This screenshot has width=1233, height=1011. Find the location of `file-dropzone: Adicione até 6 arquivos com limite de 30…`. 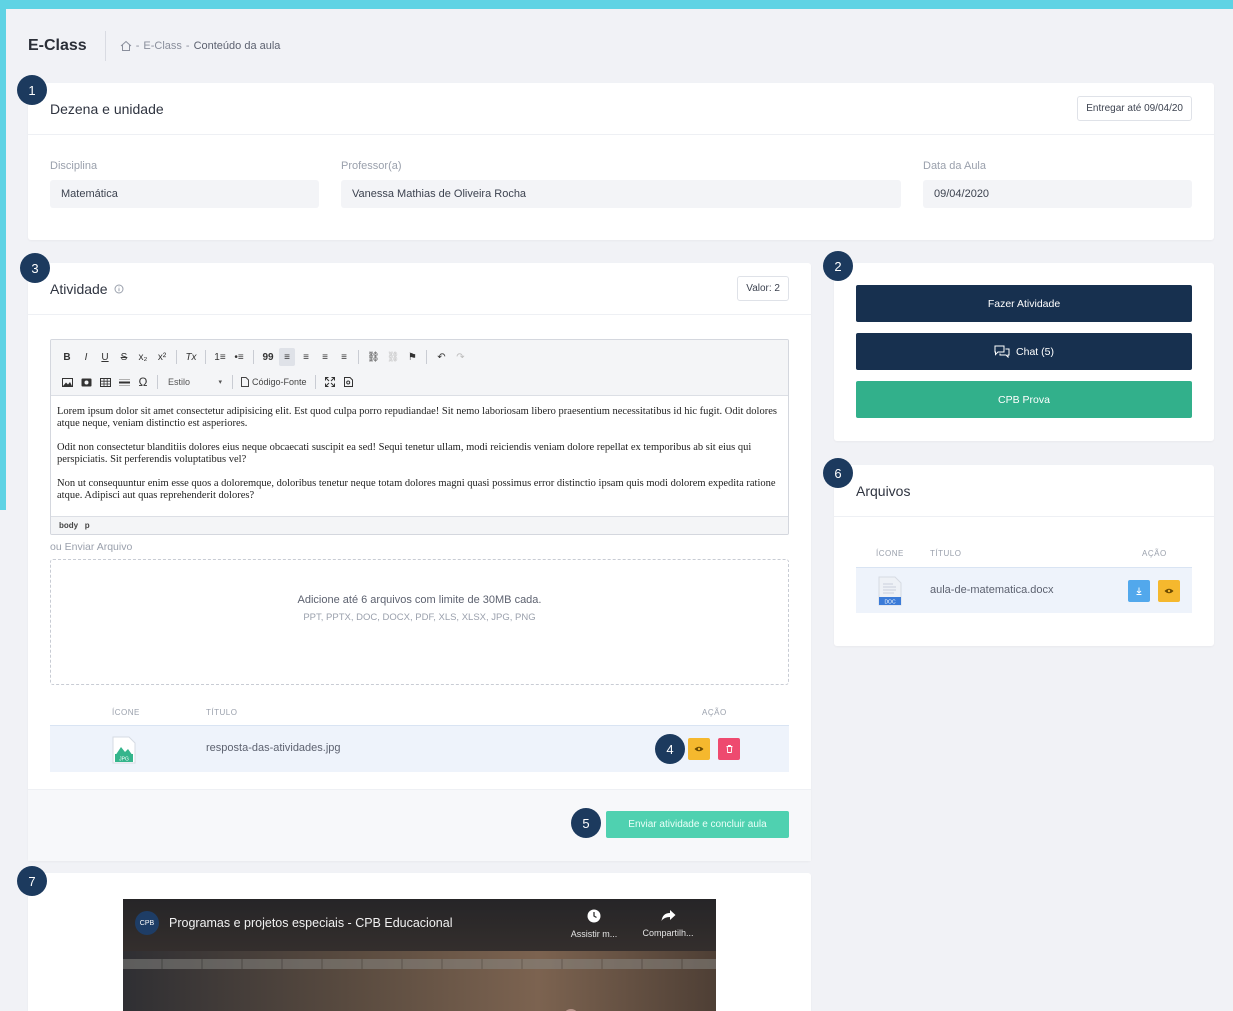

file-dropzone: Adicione até 6 arquivos com limite de 30… is located at coordinates (419, 622).